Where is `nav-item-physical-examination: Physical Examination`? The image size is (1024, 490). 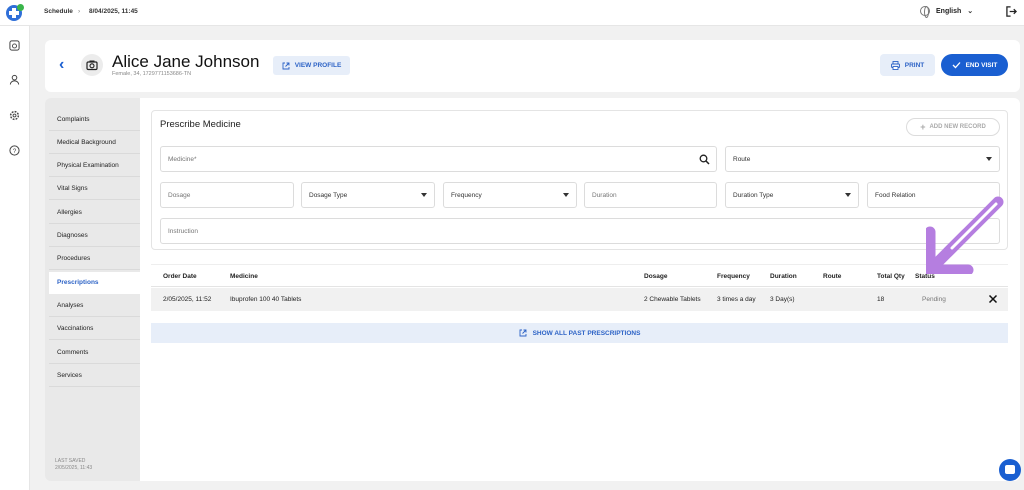 nav-item-physical-examination: Physical Examination is located at coordinates (94, 166).